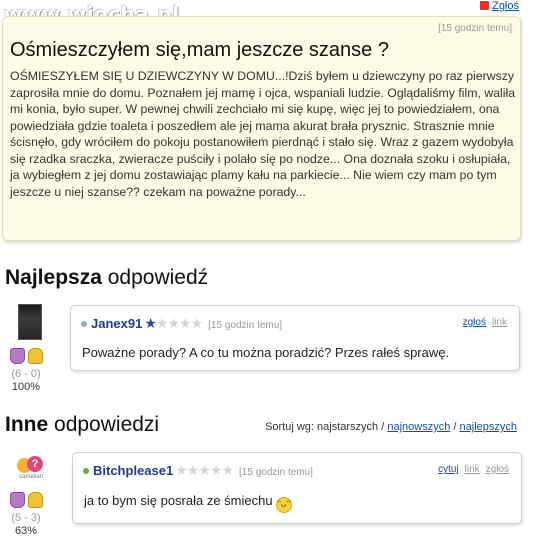  Describe the element at coordinates (30, 322) in the screenshot. I see `avatar` at that location.